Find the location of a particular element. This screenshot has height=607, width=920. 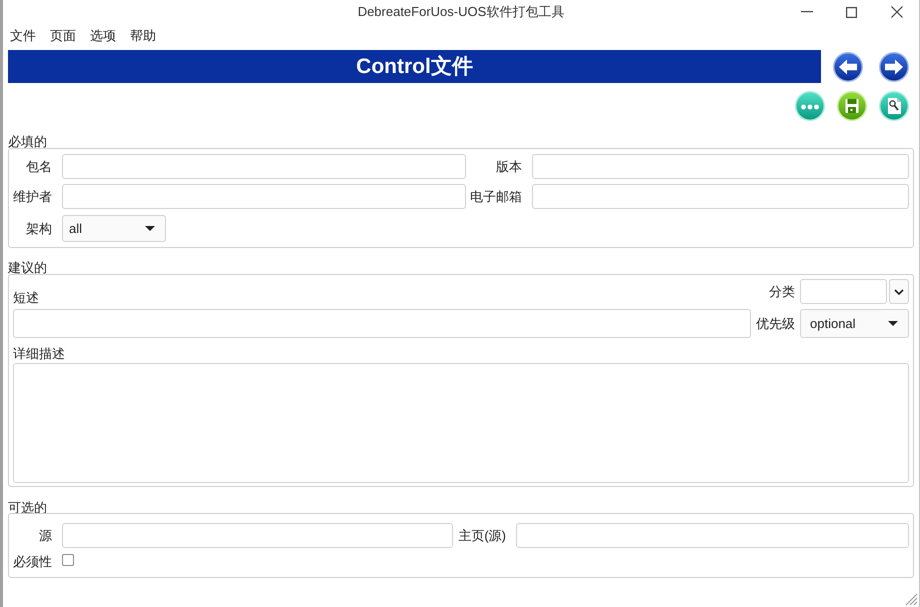

field-label: 电子邮箱 is located at coordinates (496, 196).